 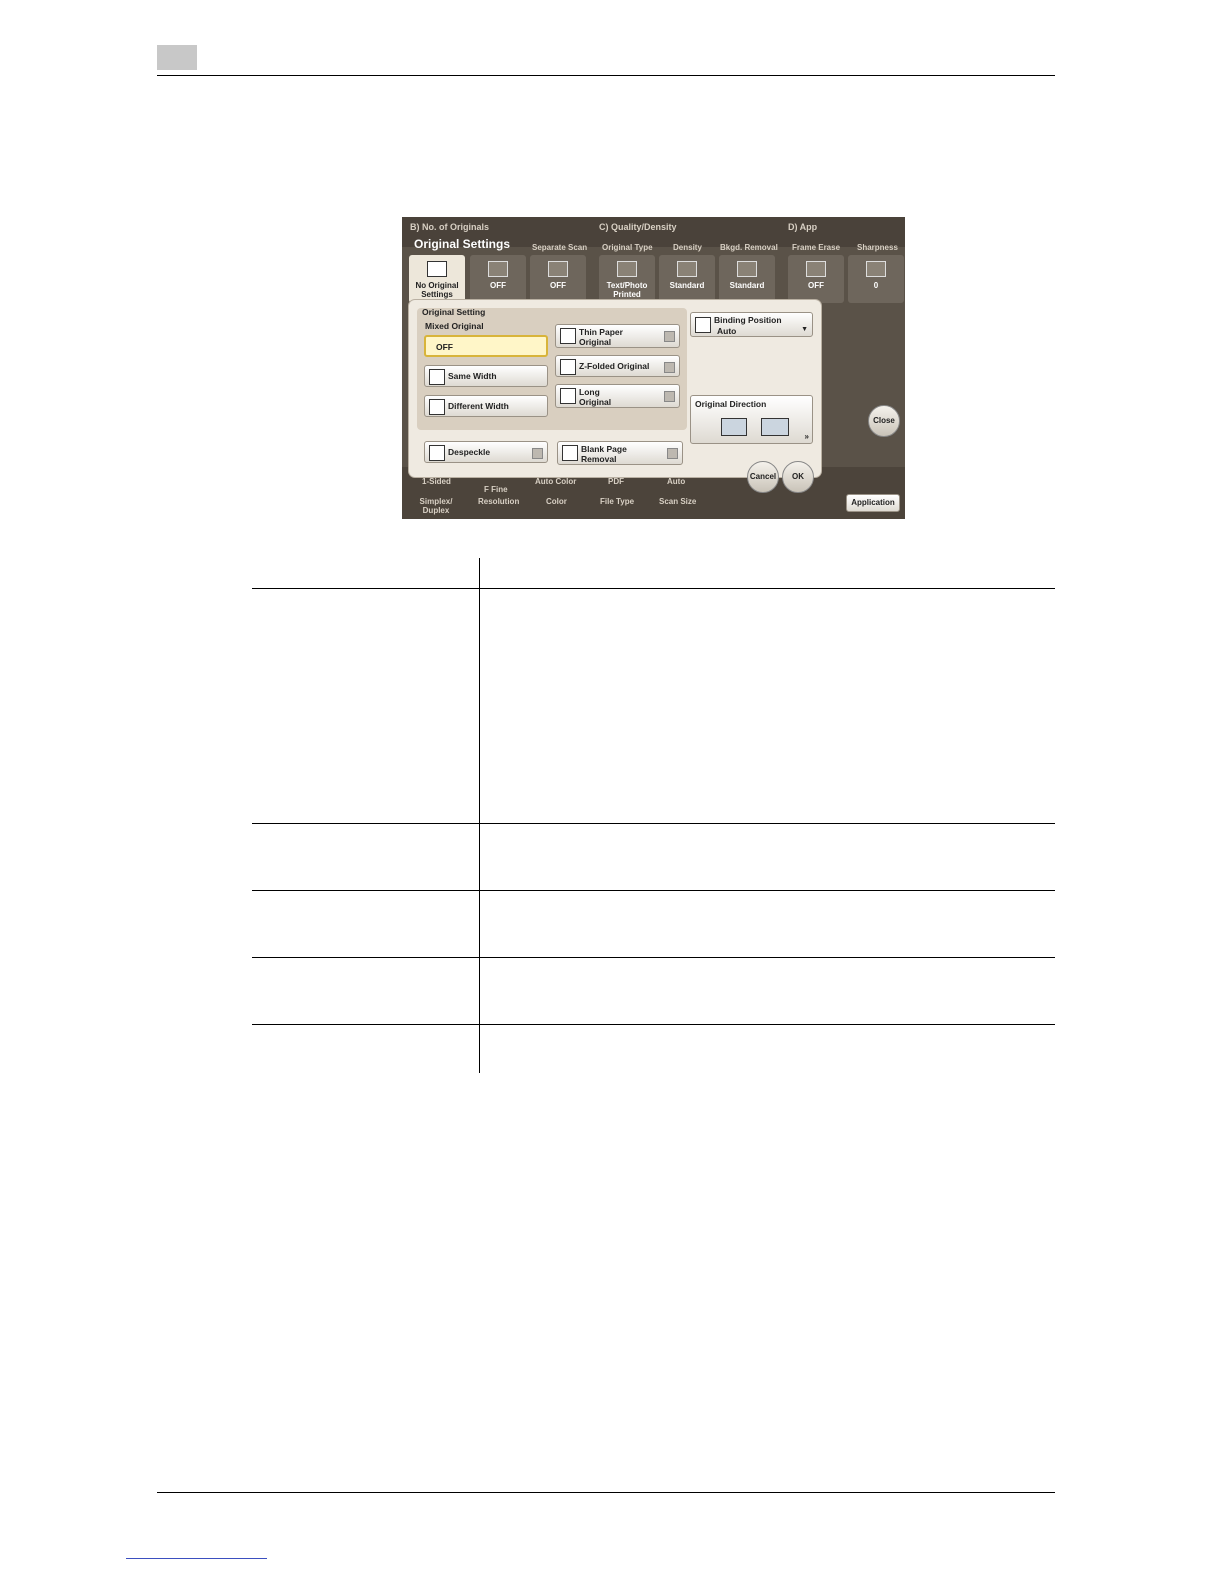 What do you see at coordinates (437, 377) in the screenshot?
I see `same-width-icon` at bounding box center [437, 377].